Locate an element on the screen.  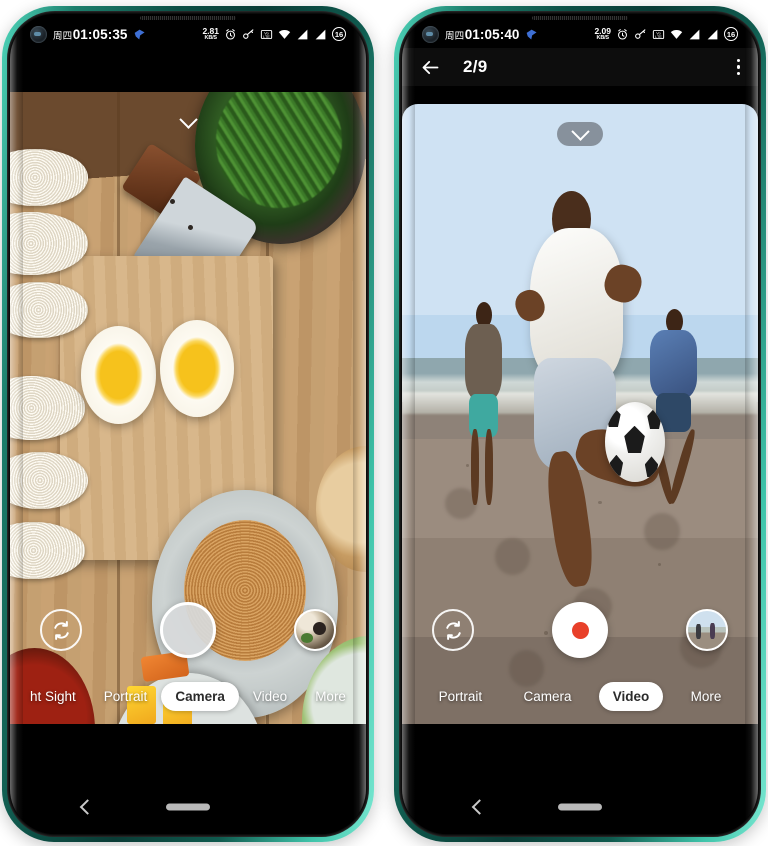
player-left is located at coordinates (484, 403).